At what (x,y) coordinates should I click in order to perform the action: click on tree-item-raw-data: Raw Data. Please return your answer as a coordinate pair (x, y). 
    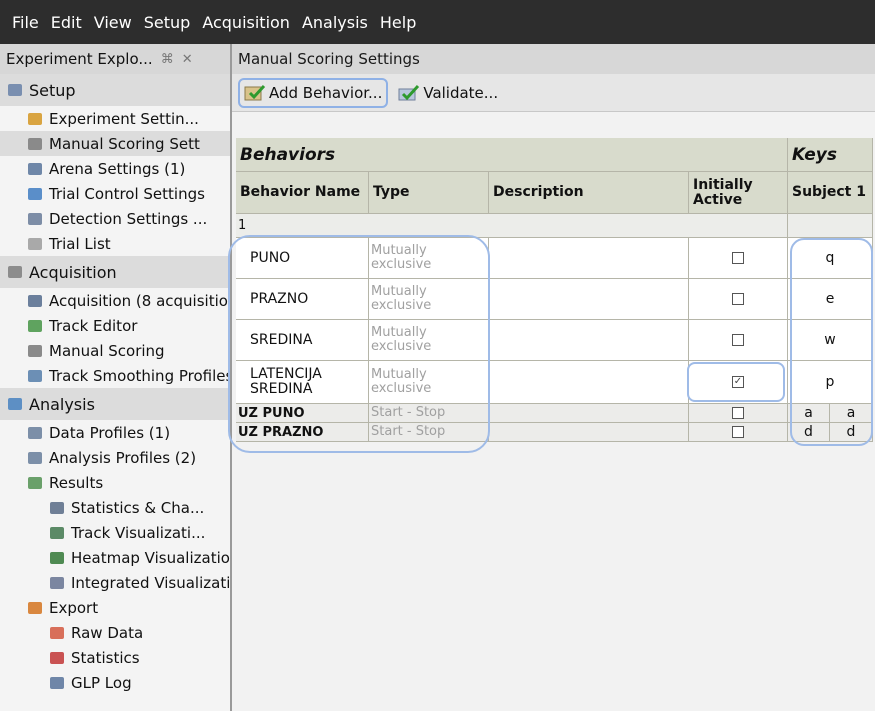
    Looking at the image, I should click on (115, 632).